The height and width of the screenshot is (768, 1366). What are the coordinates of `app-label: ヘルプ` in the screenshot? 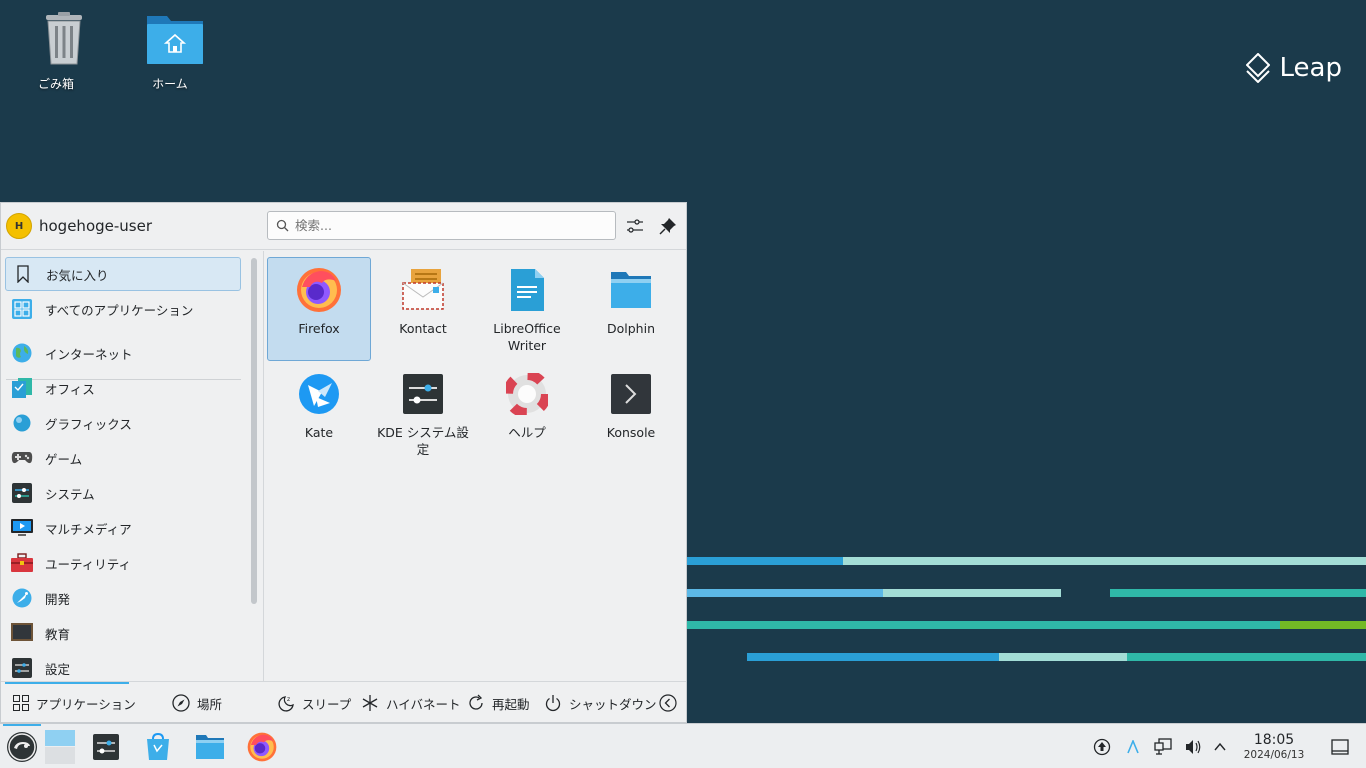 It's located at (527, 432).